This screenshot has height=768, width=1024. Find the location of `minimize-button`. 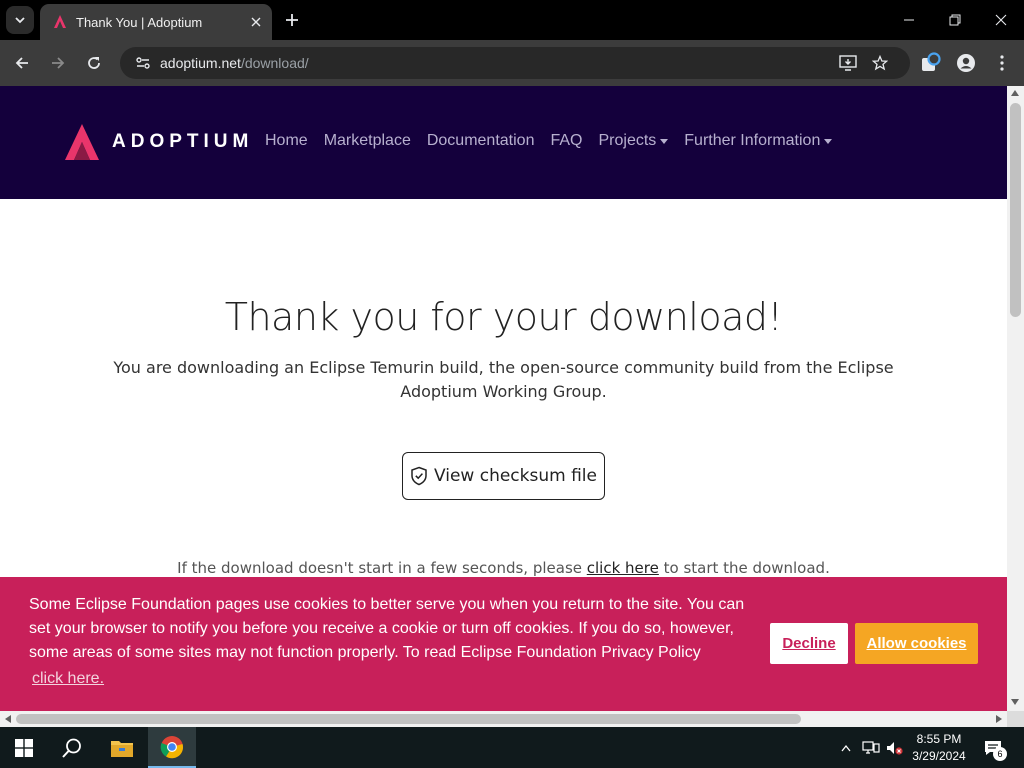

minimize-button is located at coordinates (909, 20).